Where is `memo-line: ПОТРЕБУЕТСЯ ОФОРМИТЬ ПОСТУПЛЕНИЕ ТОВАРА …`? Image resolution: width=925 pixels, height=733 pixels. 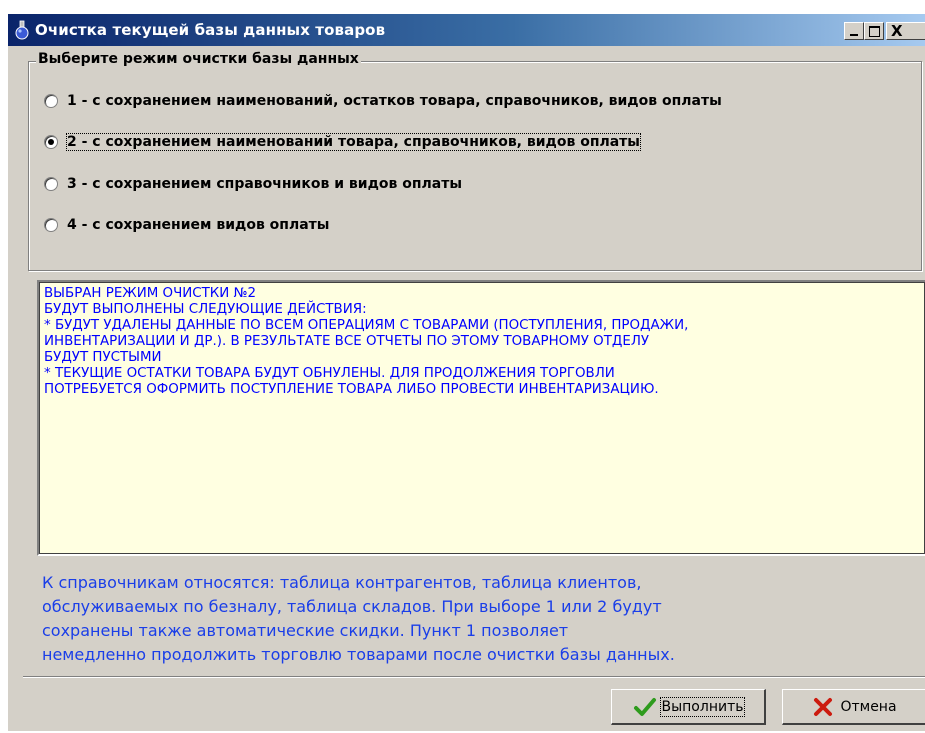 memo-line: ПОТРЕБУЕТСЯ ОФОРМИТЬ ПОСТУПЛЕНИЕ ТОВАРА … is located at coordinates (351, 389).